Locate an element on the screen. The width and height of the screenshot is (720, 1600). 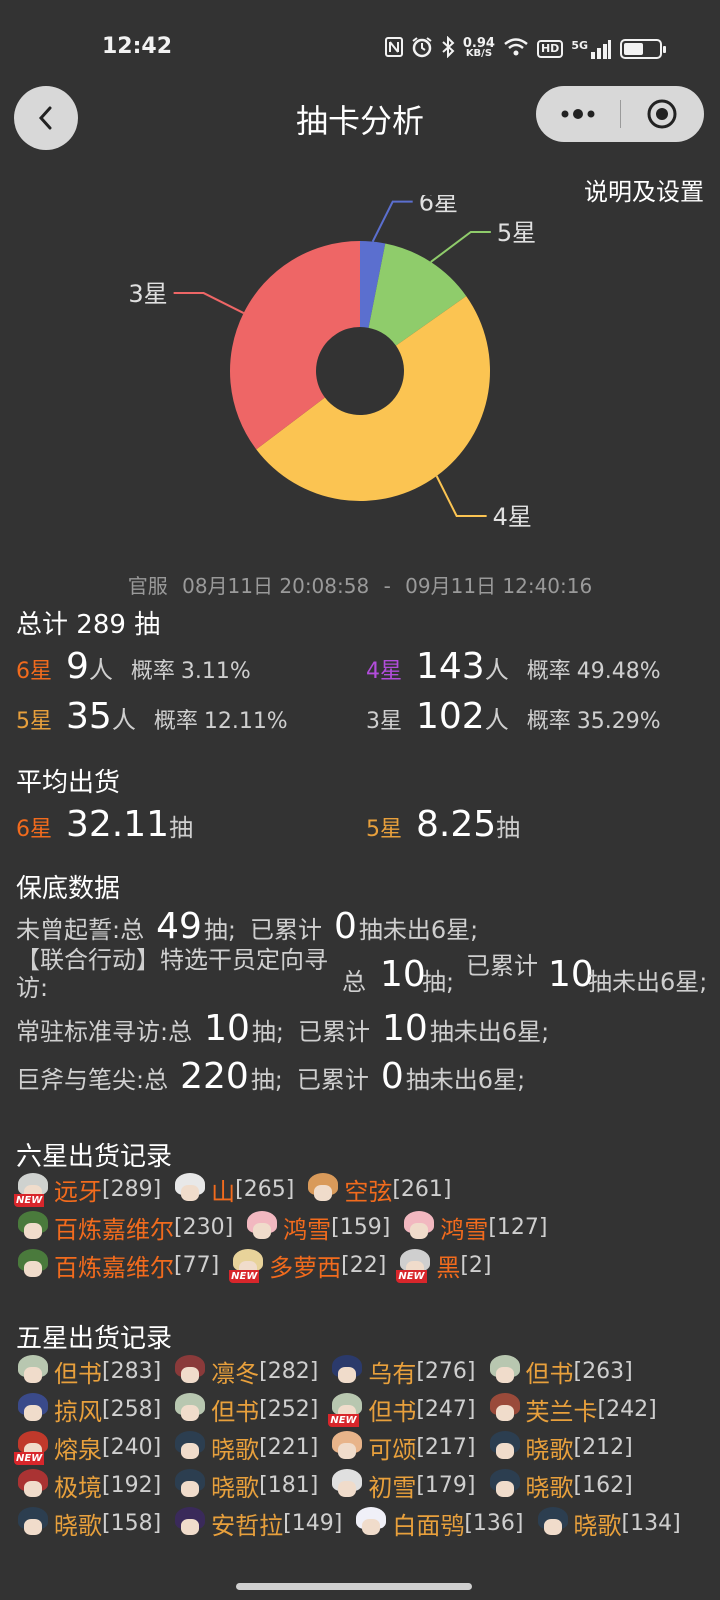
record-item: 晓歌 [181] is located at coordinates (244, 1485).